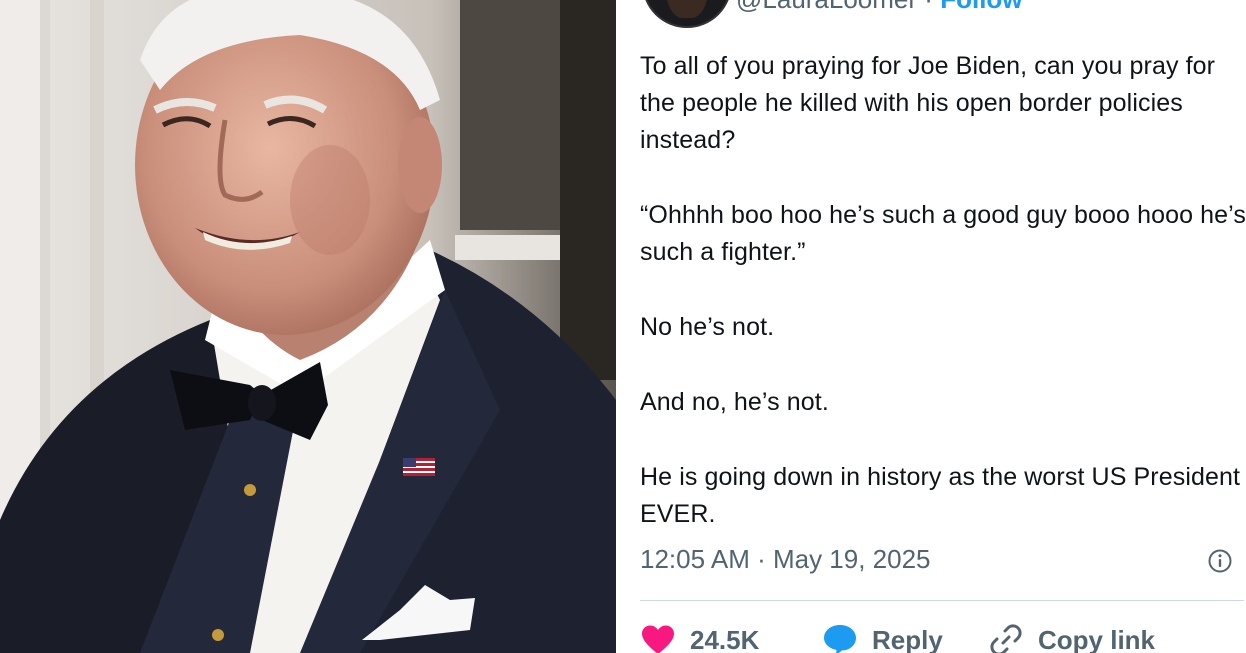 Image resolution: width=1246 pixels, height=653 pixels. I want to click on tweet-paragraph: And no, he’s not., so click(734, 402).